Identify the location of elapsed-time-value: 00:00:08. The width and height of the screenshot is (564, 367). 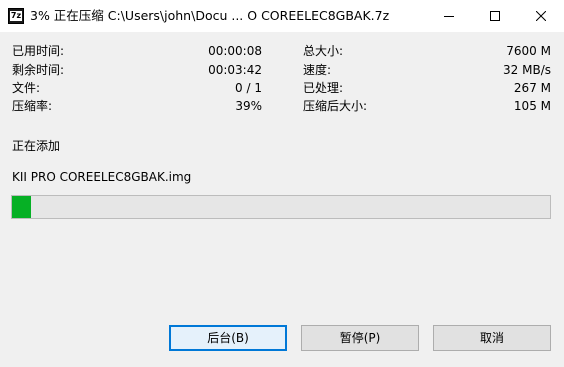
(235, 51).